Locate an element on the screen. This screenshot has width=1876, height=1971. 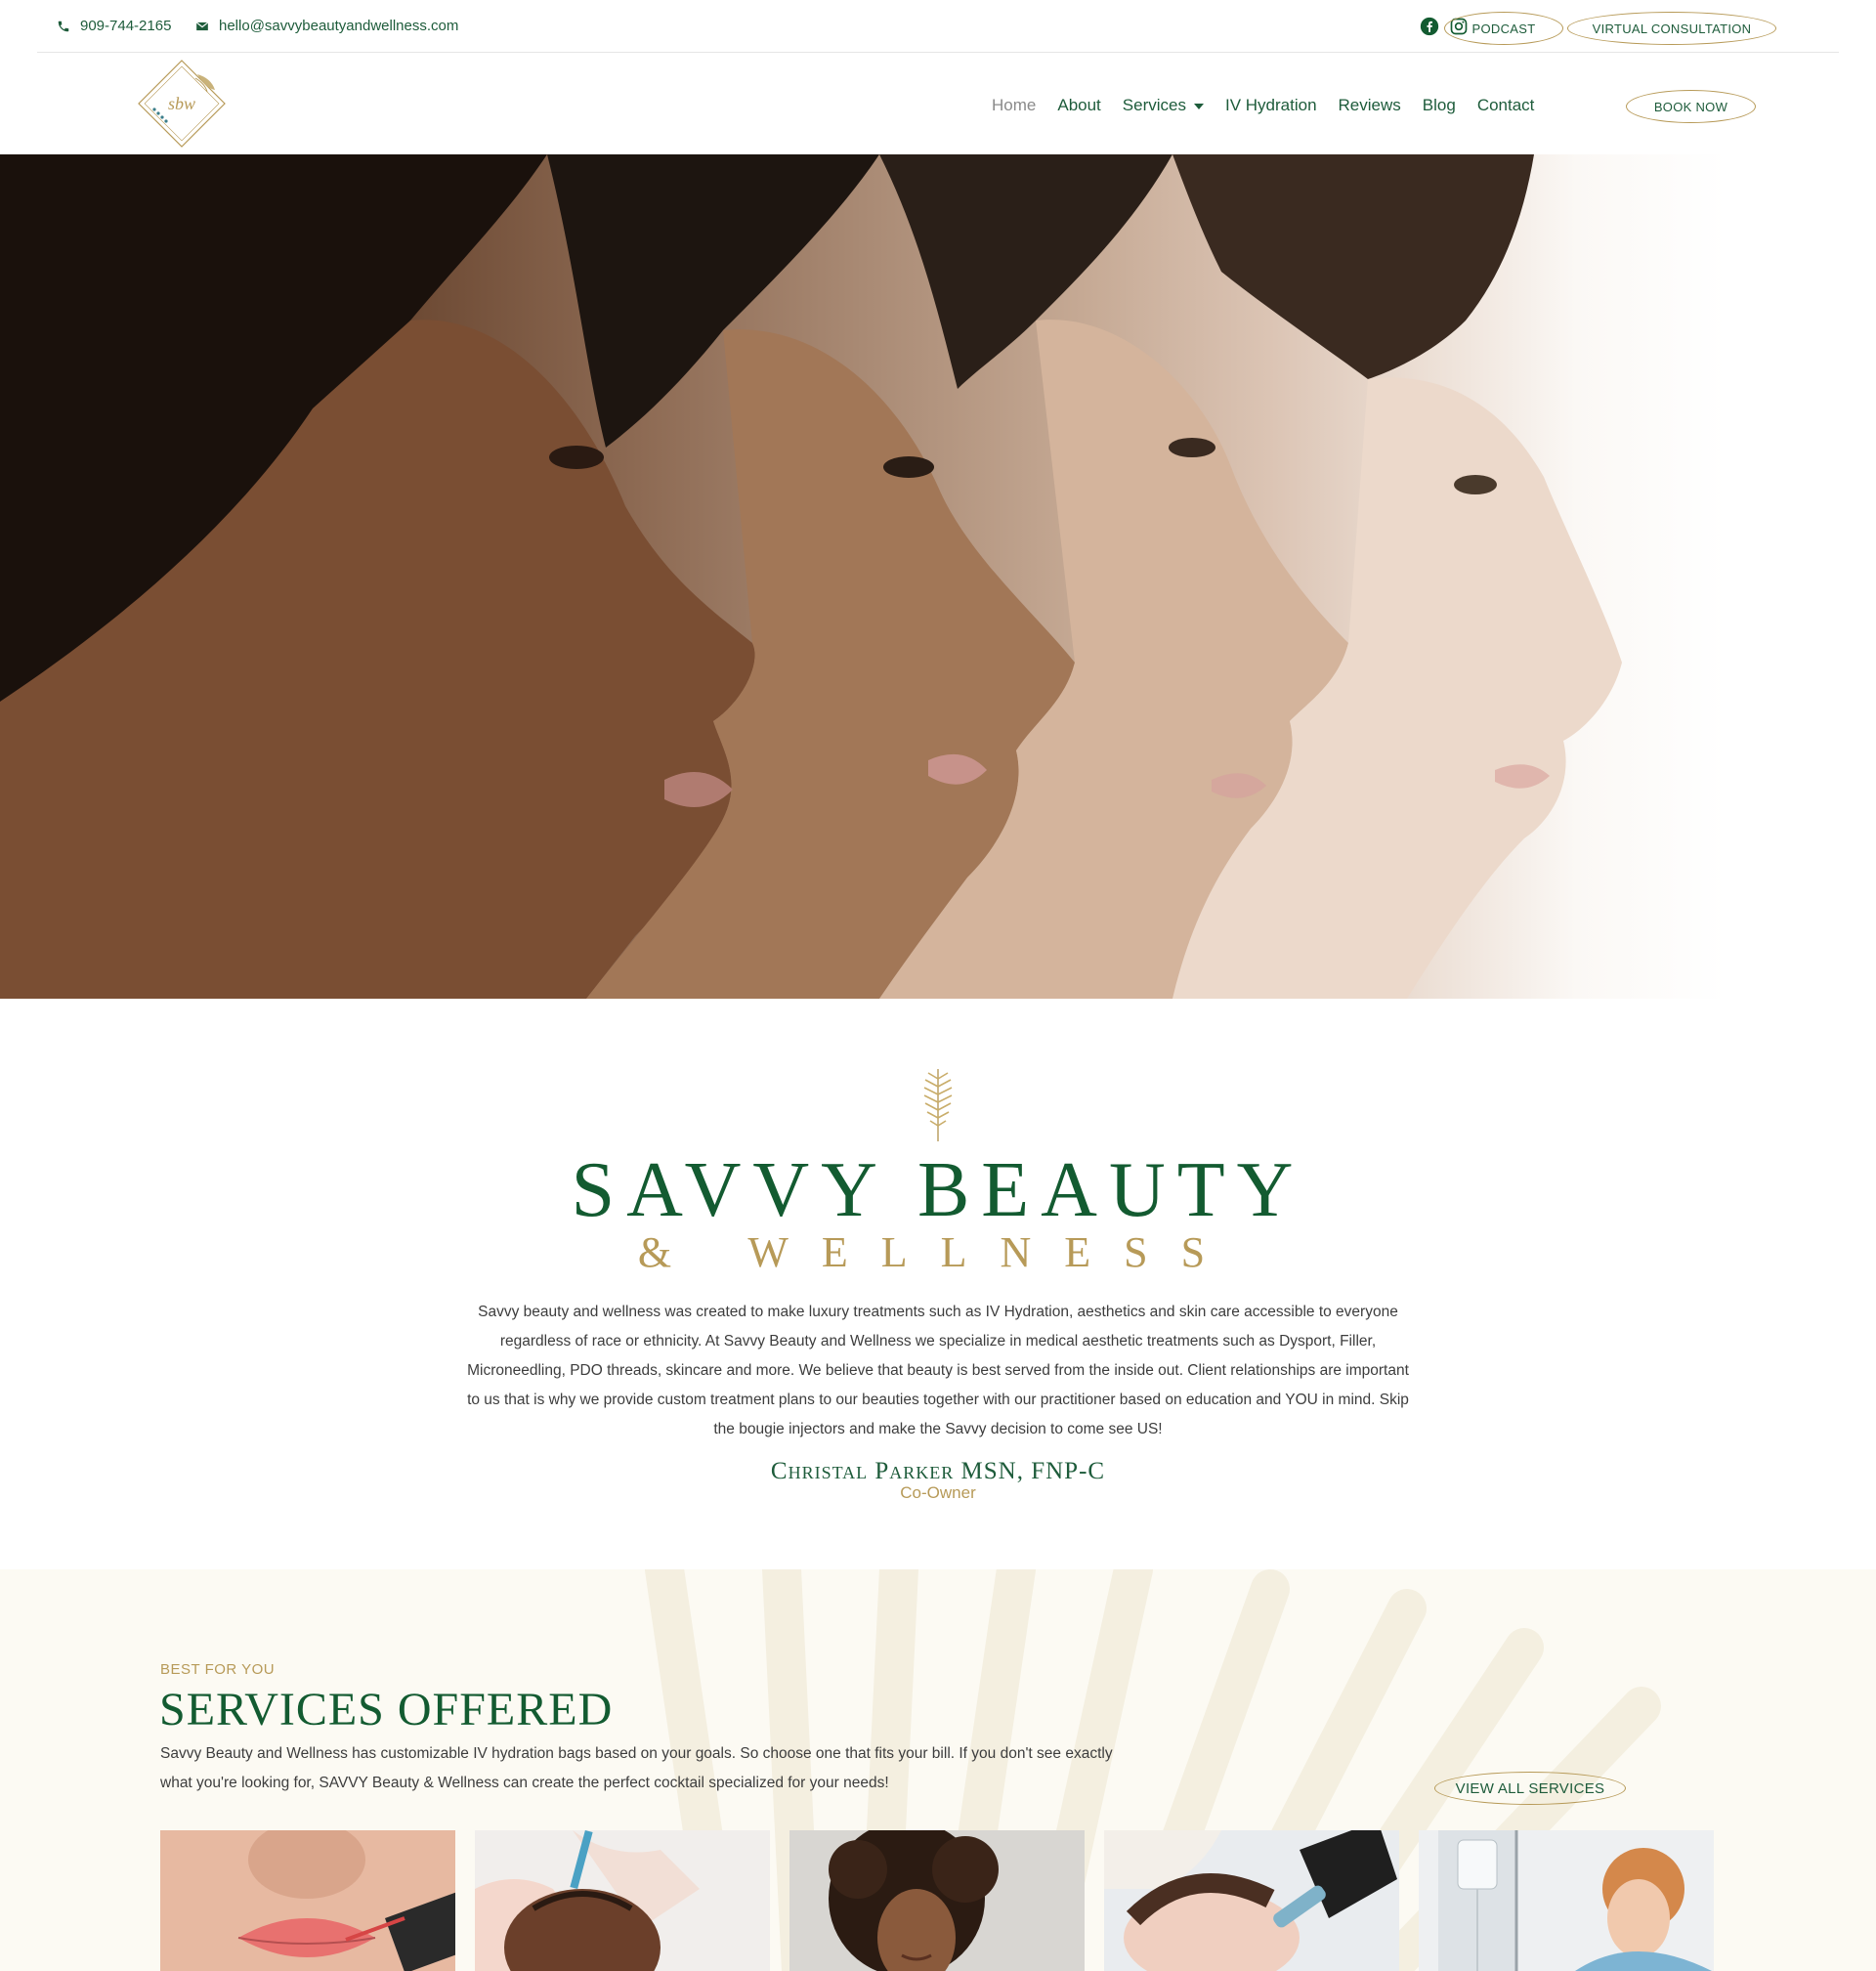
facebook-icon is located at coordinates (1429, 26).